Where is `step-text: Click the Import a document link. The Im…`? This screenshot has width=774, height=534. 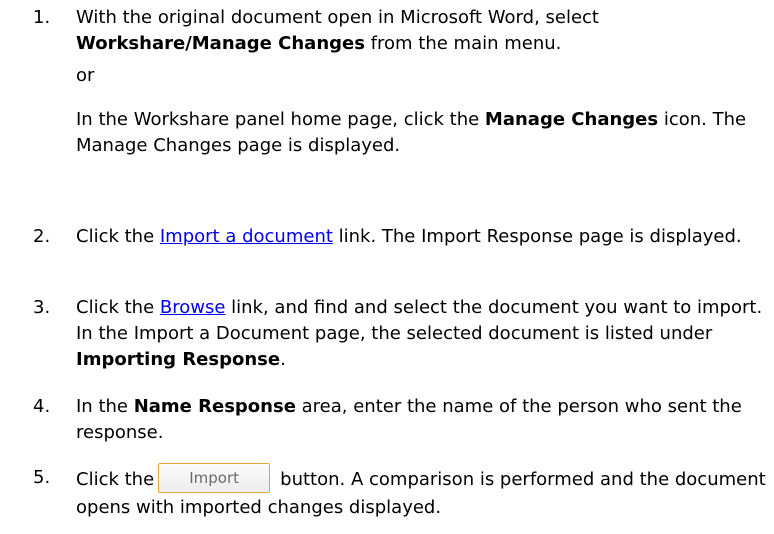 step-text: Click the Import a document link. The Im… is located at coordinates (409, 236).